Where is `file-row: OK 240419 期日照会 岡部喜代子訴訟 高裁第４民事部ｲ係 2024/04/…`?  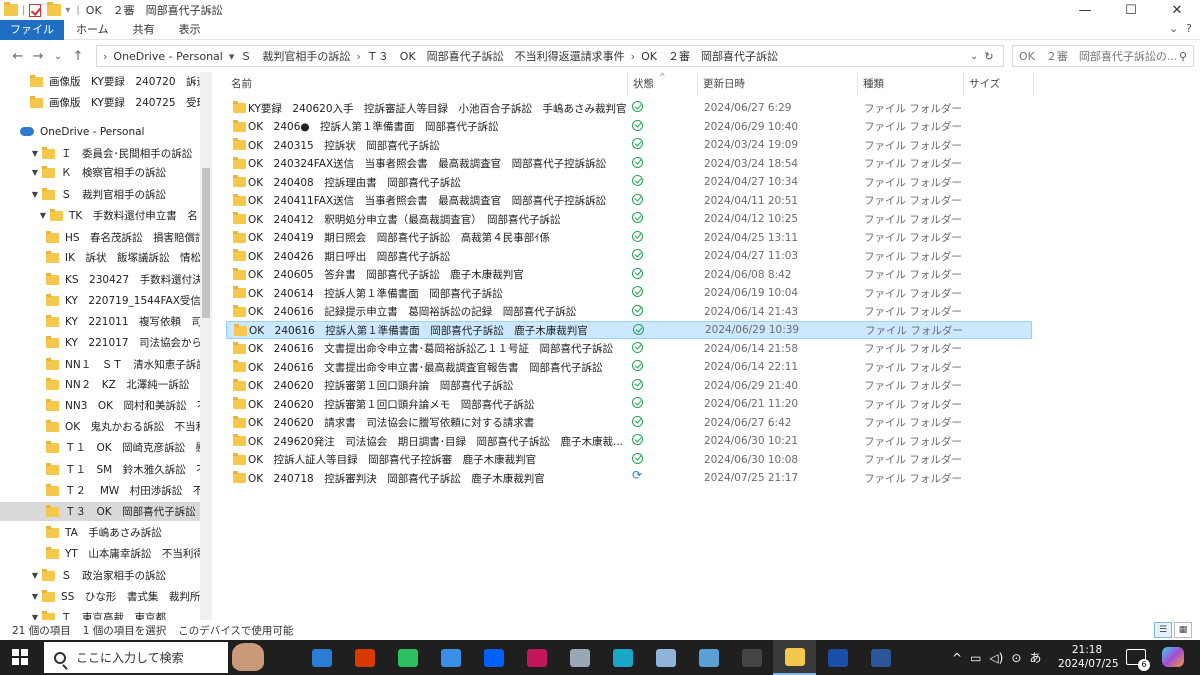 file-row: OK 240419 期日照会 岡部喜代子訴訟 高裁第４民事部ｲ係 2024/04/… is located at coordinates (629, 238).